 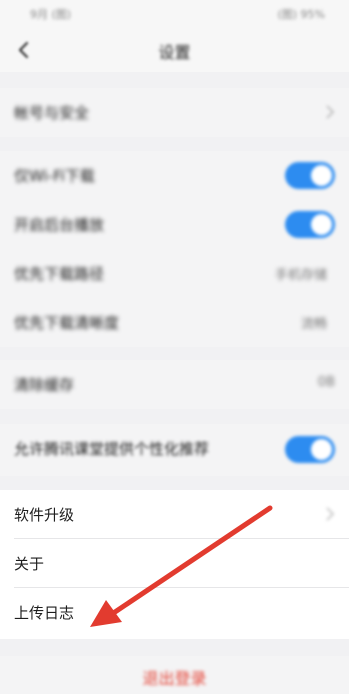 I want to click on row-label: 上传日志, so click(x=44, y=613).